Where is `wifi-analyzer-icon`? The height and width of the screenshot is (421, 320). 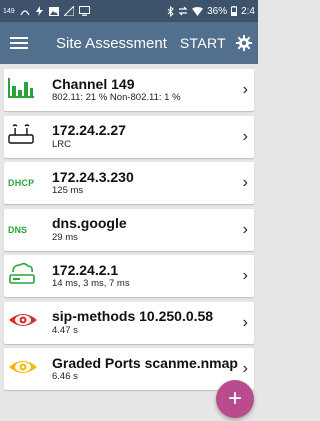
wifi-analyzer-icon is located at coordinates (25, 11).